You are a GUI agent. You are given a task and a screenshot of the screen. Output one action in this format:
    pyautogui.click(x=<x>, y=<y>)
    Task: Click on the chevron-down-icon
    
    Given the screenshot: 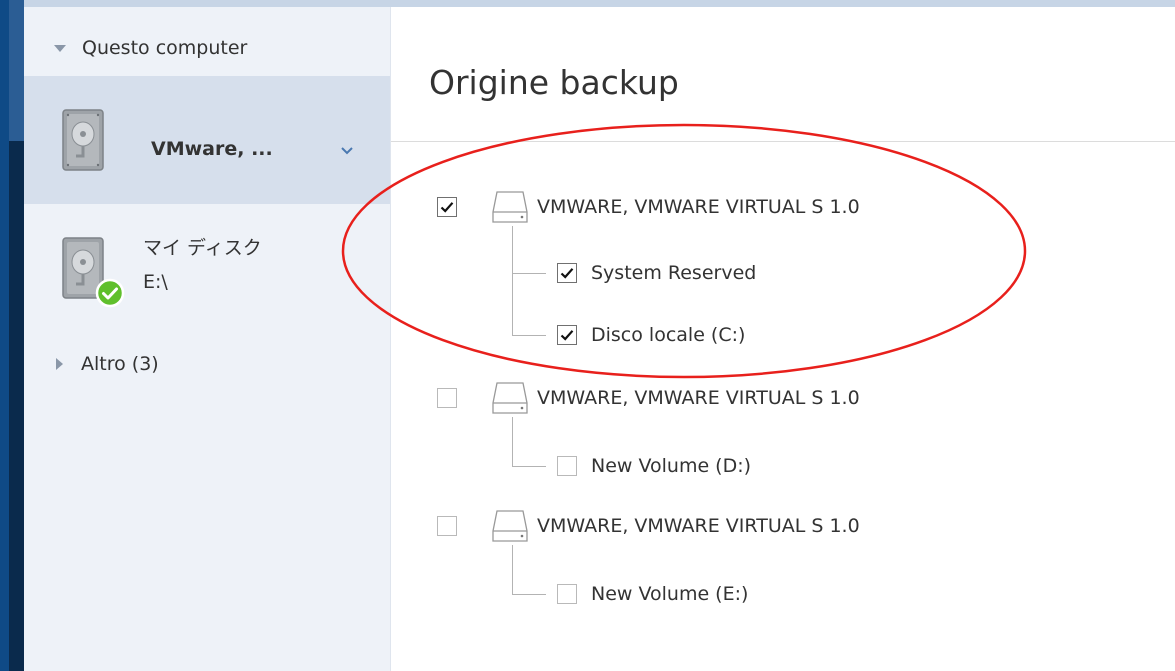 What is the action you would take?
    pyautogui.click(x=347, y=151)
    